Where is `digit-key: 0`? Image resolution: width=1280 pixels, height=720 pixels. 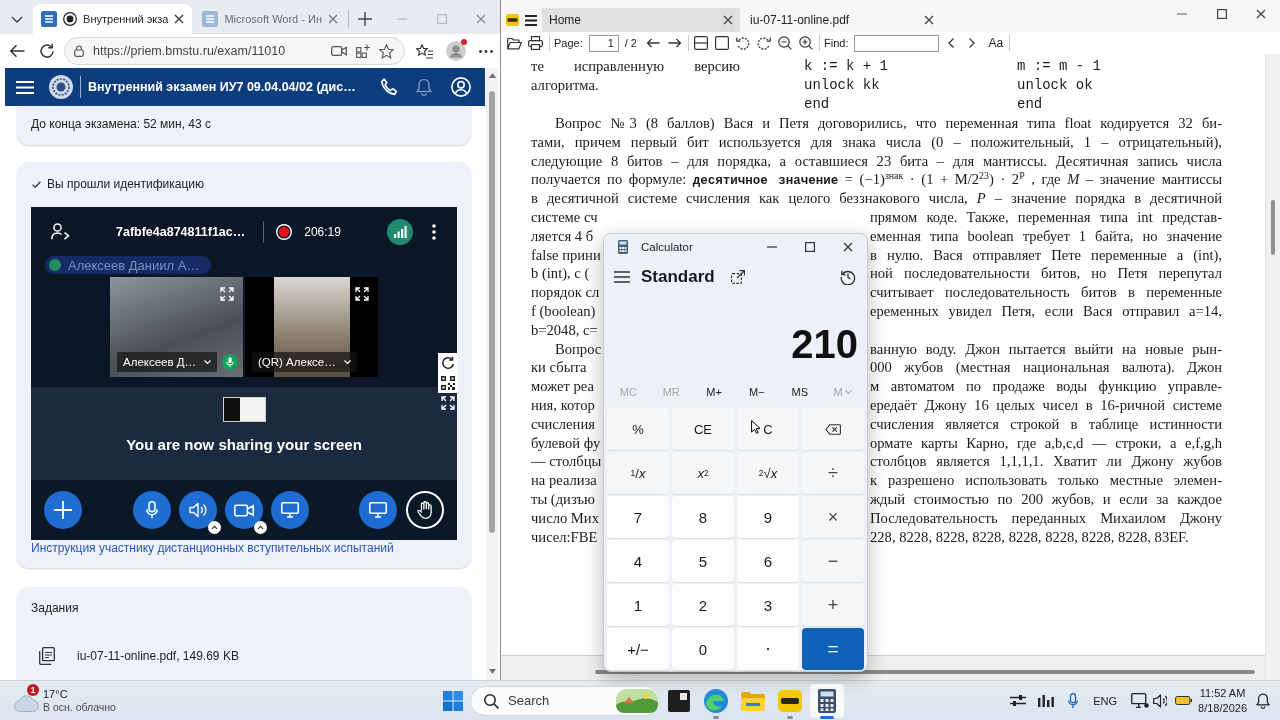 digit-key: 0 is located at coordinates (703, 649).